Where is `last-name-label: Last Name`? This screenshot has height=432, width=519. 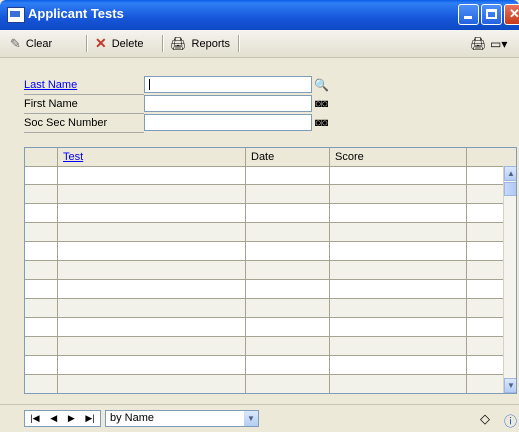 last-name-label: Last Name is located at coordinates (50, 85).